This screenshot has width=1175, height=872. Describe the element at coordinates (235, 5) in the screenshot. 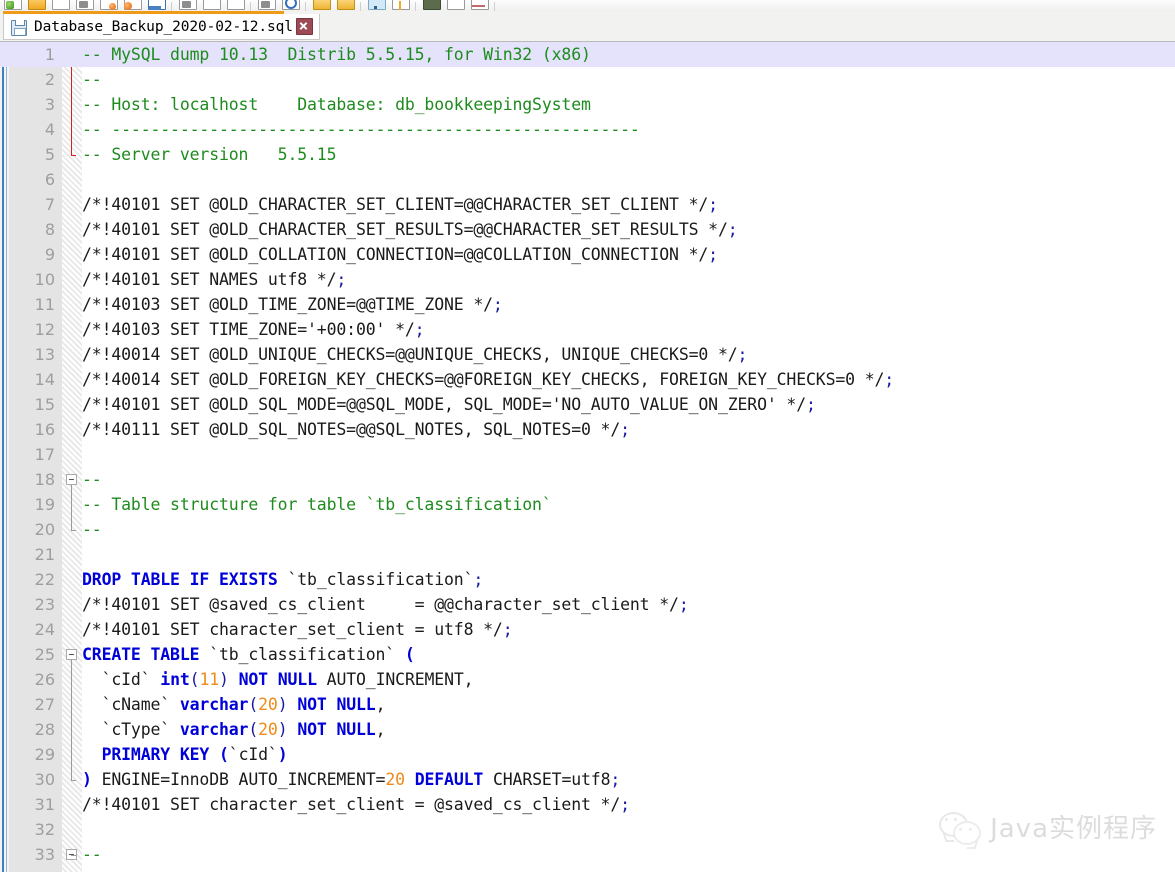

I see `paste-icon` at that location.